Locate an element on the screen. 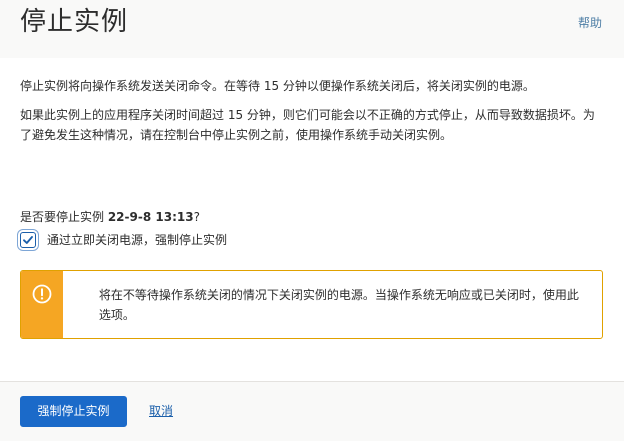 This screenshot has height=441, width=624. confirm-question: 是否要停止实例 22-9-8 13:13? is located at coordinates (110, 217).